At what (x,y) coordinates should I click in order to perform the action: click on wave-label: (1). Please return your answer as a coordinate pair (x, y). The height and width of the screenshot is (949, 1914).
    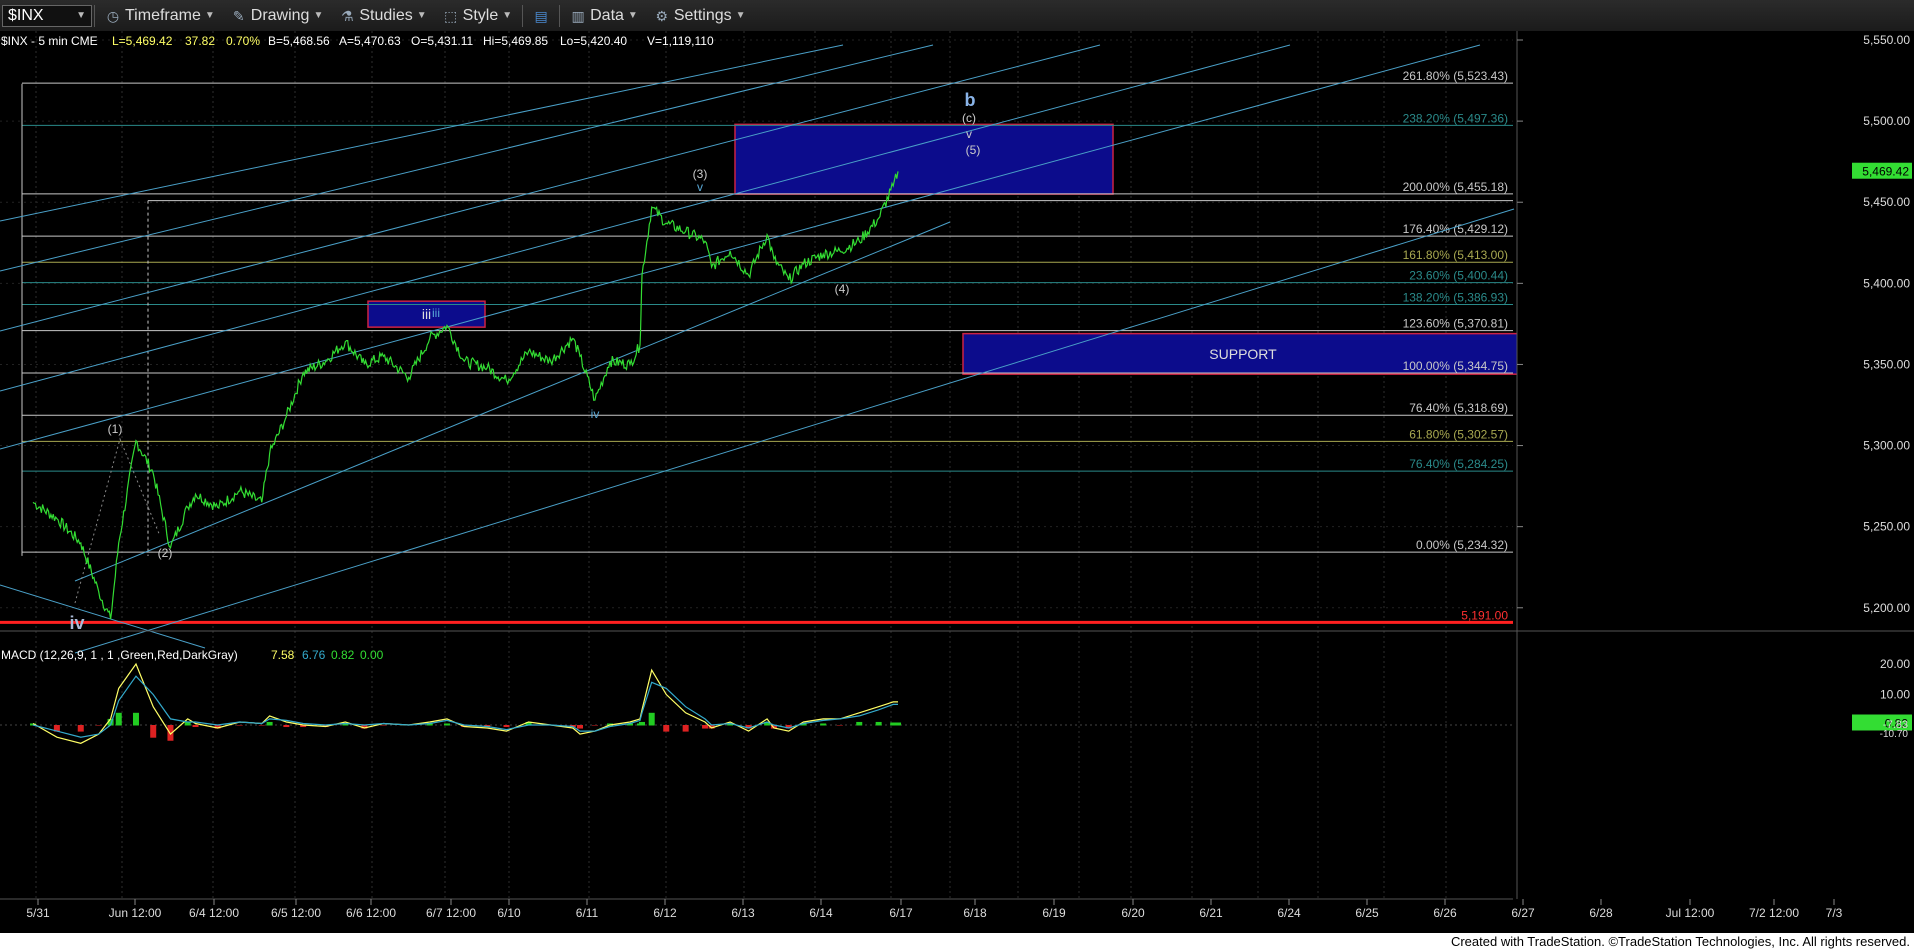
    Looking at the image, I should click on (115, 429).